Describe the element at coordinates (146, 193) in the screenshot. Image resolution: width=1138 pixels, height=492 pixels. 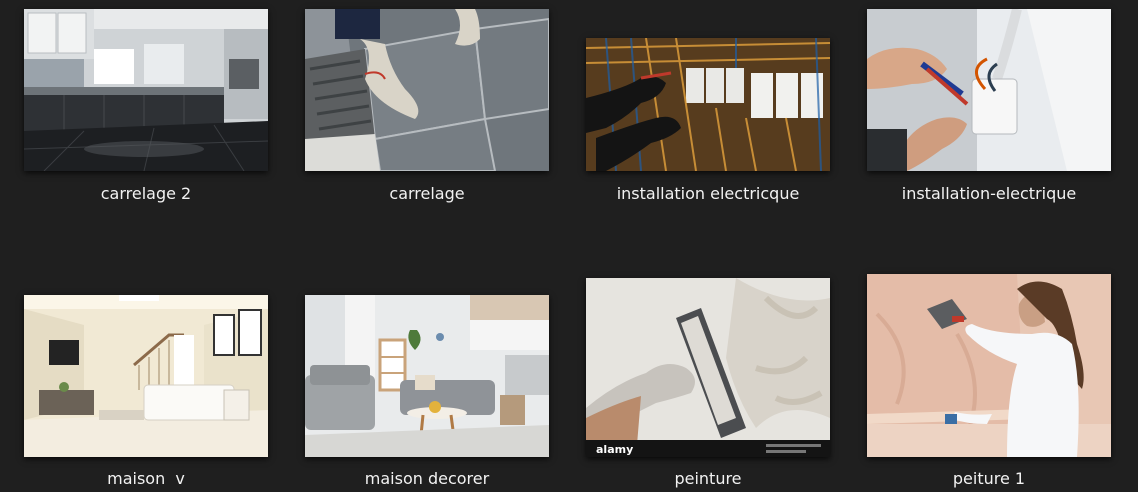
I see `file-name-label: carrelage 2` at that location.